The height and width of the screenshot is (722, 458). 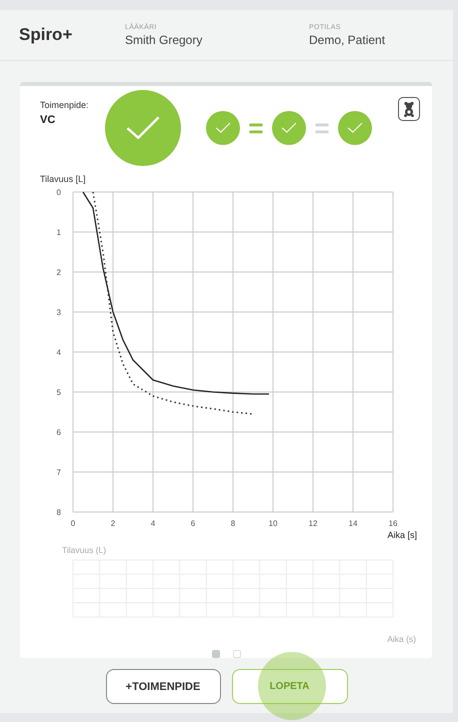 What do you see at coordinates (353, 523) in the screenshot?
I see `x-tick-label: 14` at bounding box center [353, 523].